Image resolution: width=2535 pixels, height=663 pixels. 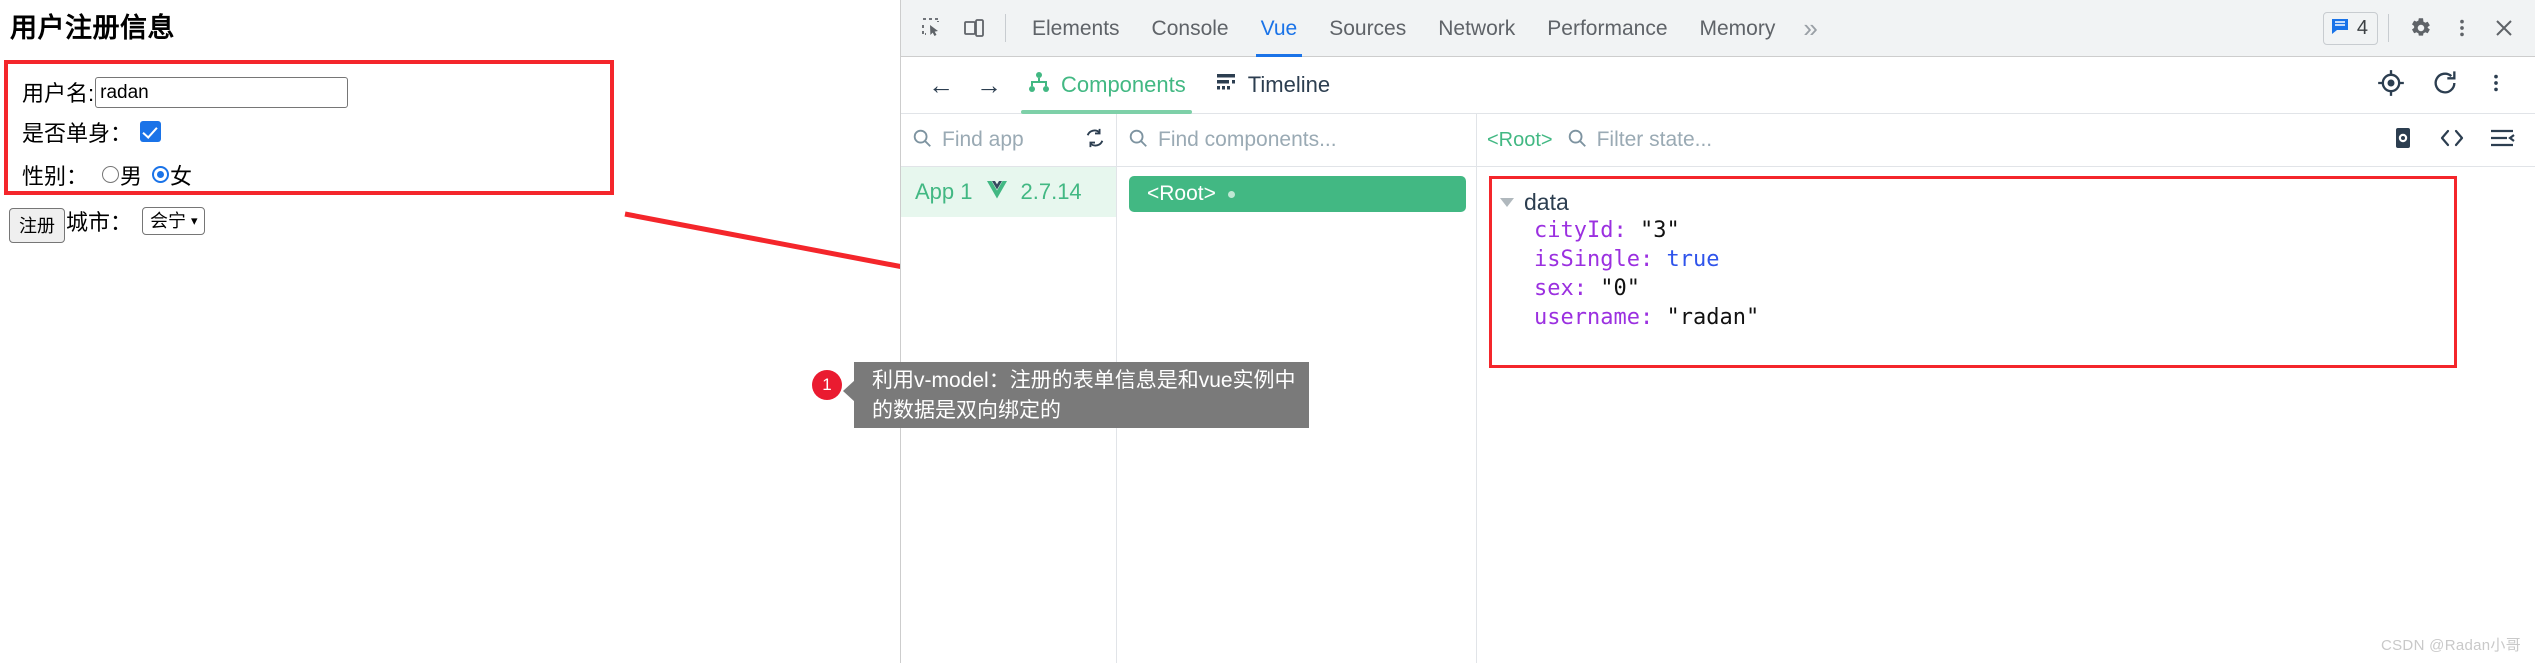 I want to click on data-state-highlight-box: data cityId: "3" isSingle: true sex: "0", so click(x=1973, y=272).